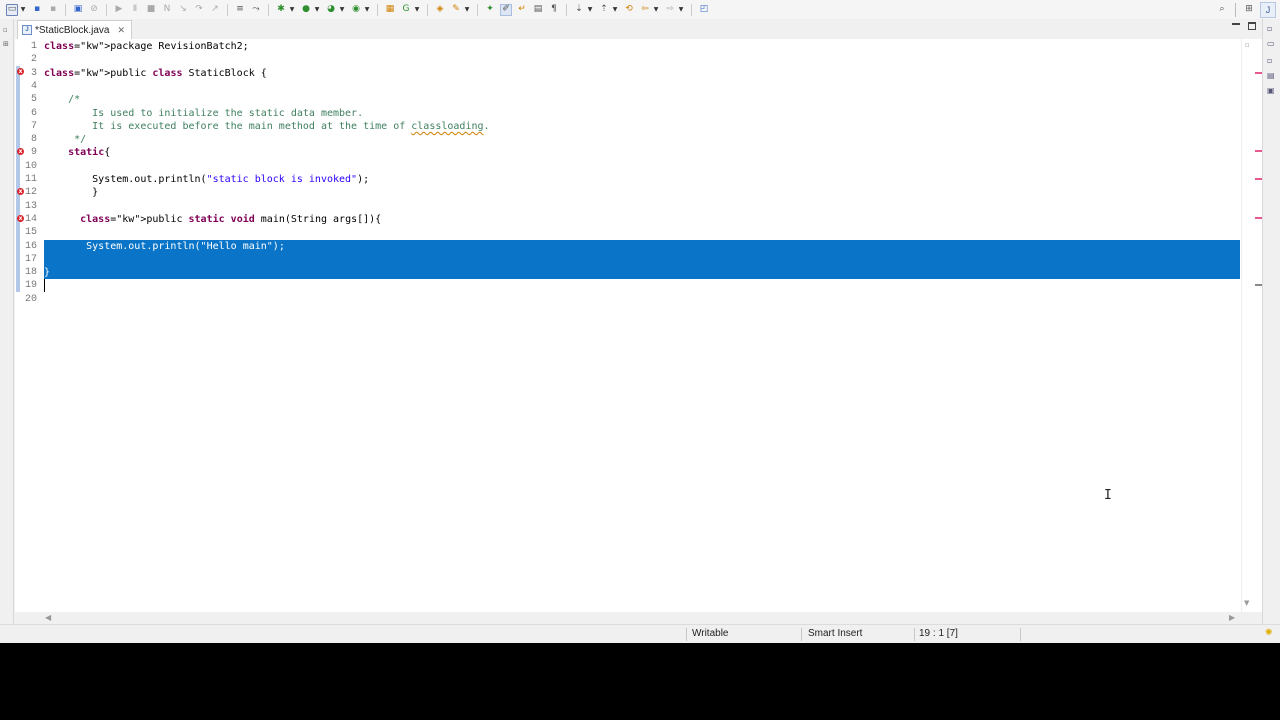 This screenshot has width=1280, height=720. I want to click on drop-to-frame-icon: ≡, so click(240, 10).